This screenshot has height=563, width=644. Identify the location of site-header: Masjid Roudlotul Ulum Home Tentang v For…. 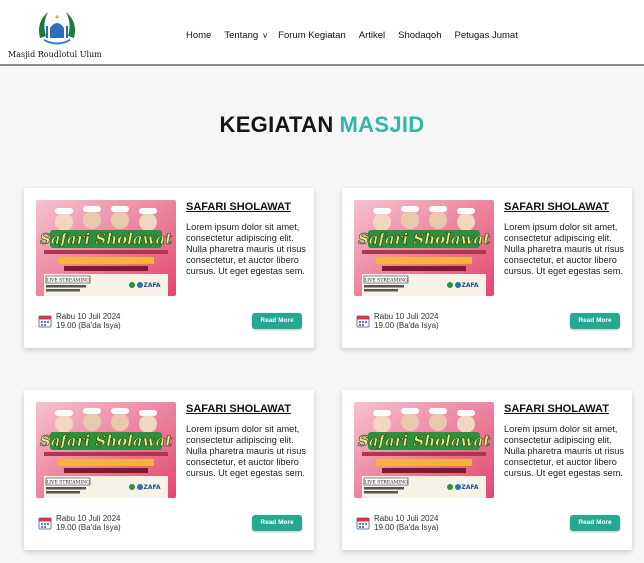
(322, 33).